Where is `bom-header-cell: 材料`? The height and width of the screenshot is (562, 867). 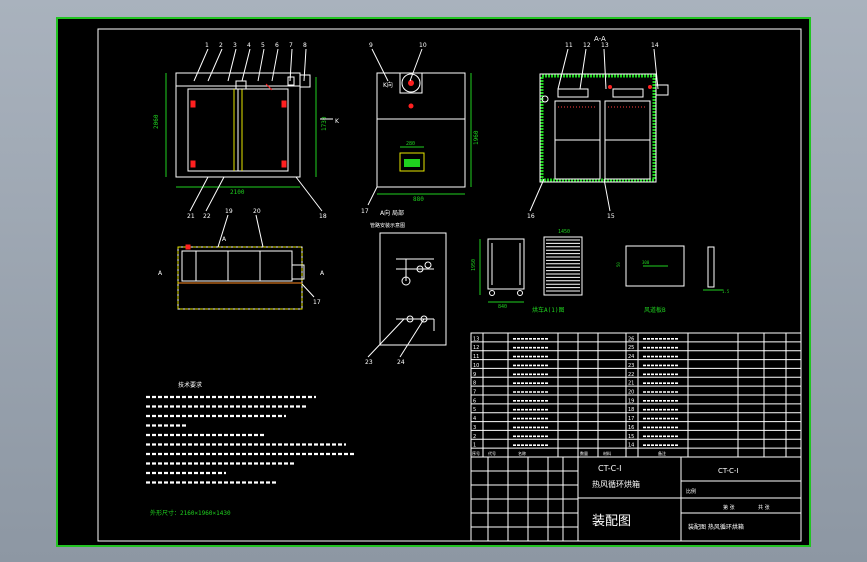
bom-header-cell: 材料 is located at coordinates (607, 453).